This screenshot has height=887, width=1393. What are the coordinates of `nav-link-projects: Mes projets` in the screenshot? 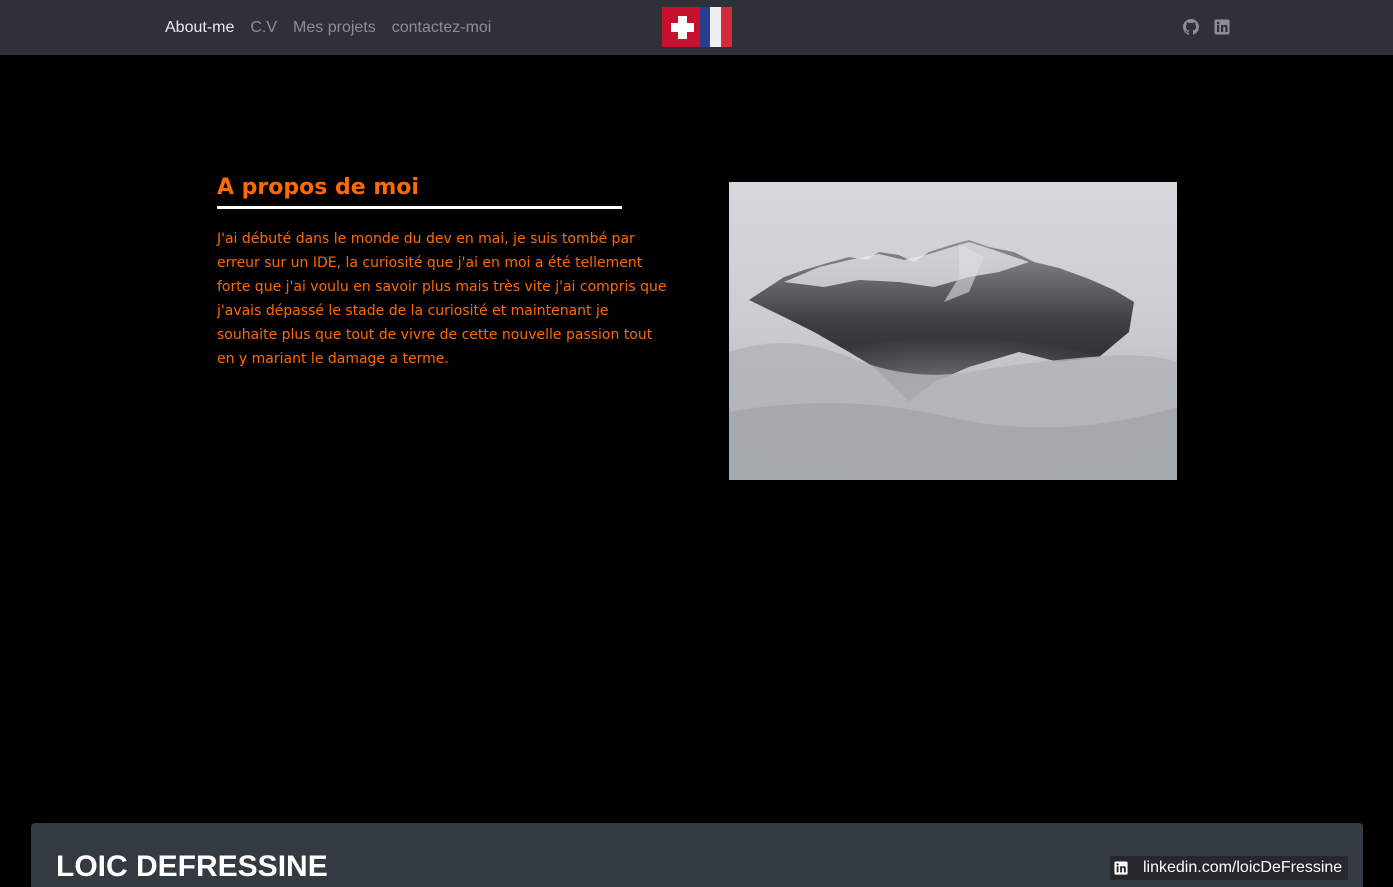 It's located at (334, 28).